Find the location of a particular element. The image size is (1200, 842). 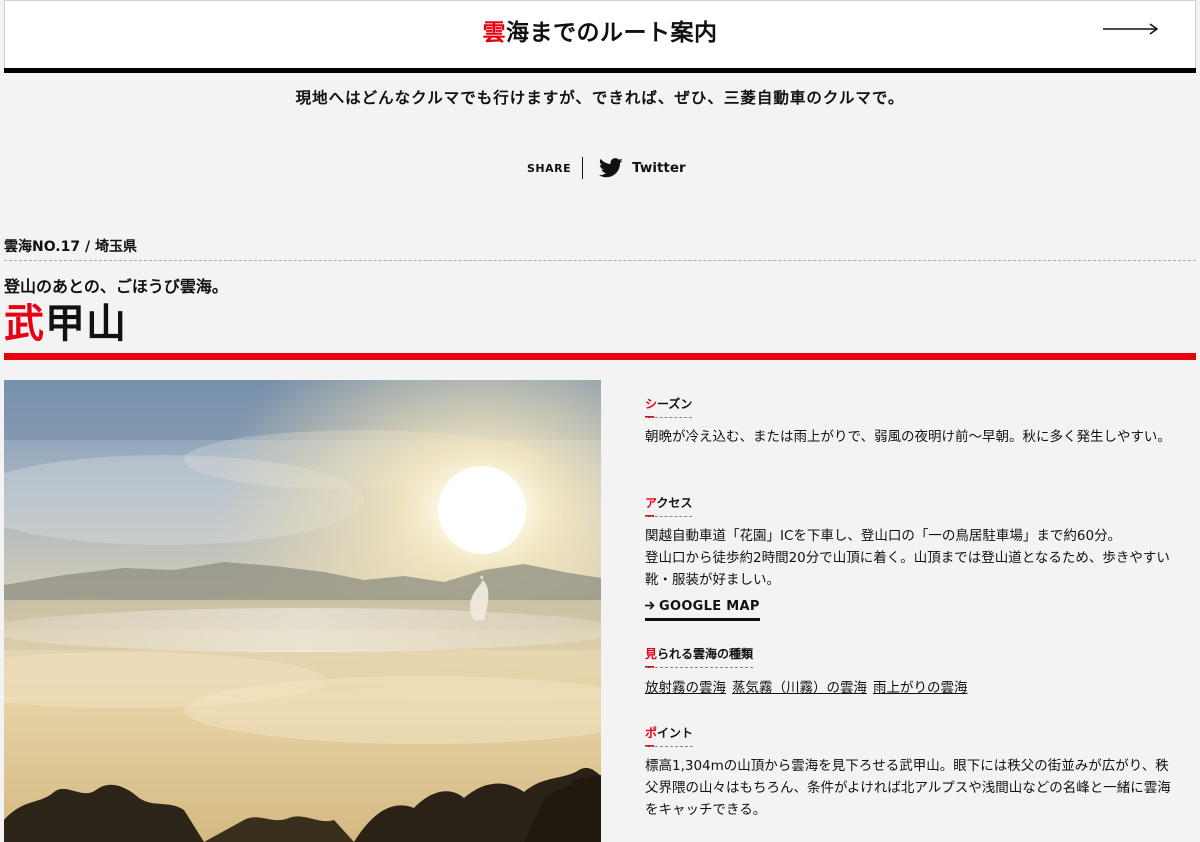

share-divider is located at coordinates (583, 168).